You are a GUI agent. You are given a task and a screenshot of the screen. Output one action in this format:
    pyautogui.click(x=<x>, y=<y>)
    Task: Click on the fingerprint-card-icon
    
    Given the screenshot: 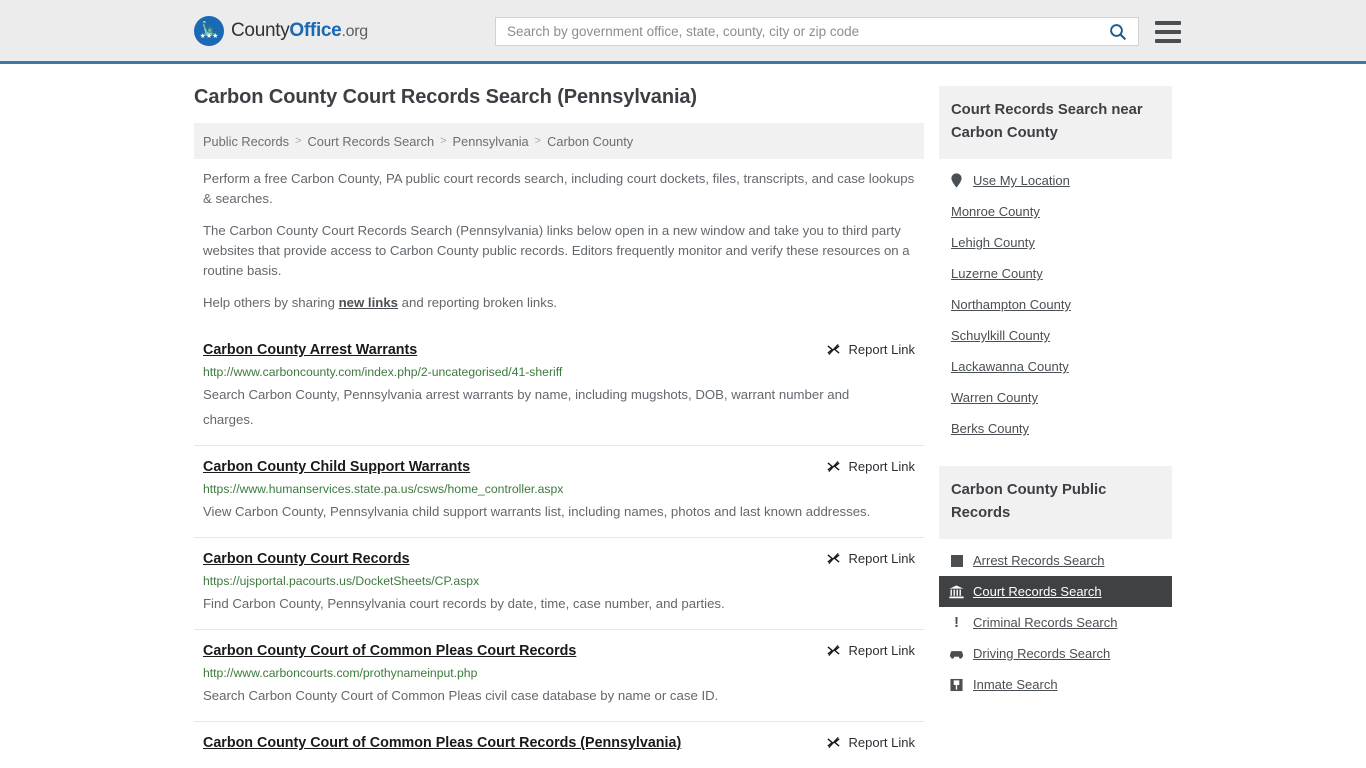 What is the action you would take?
    pyautogui.click(x=956, y=560)
    